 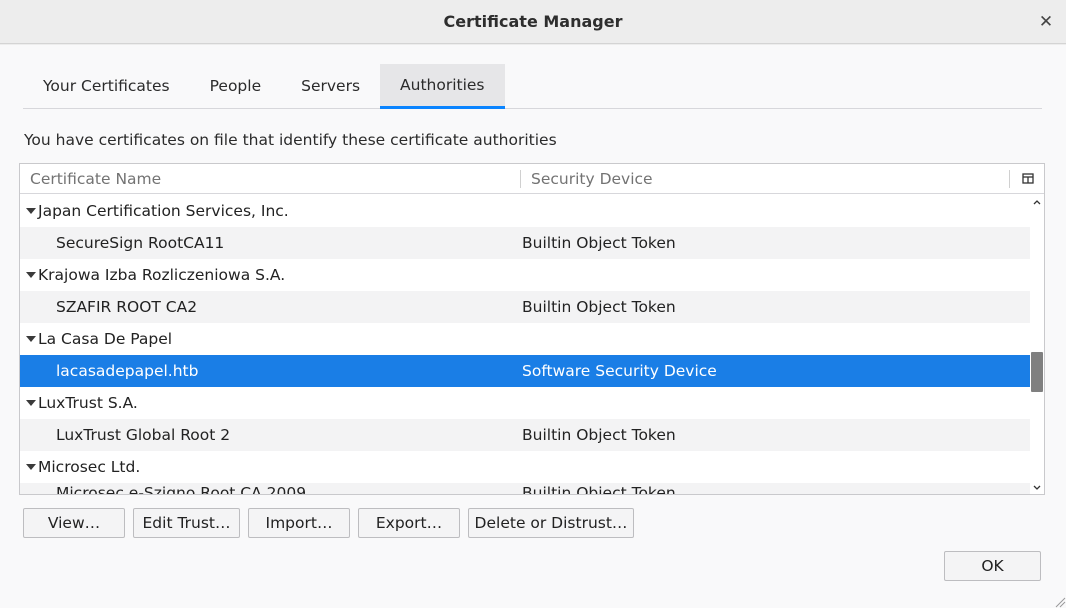 What do you see at coordinates (88, 403) in the screenshot?
I see `group-name: LuxTrust S.A.` at bounding box center [88, 403].